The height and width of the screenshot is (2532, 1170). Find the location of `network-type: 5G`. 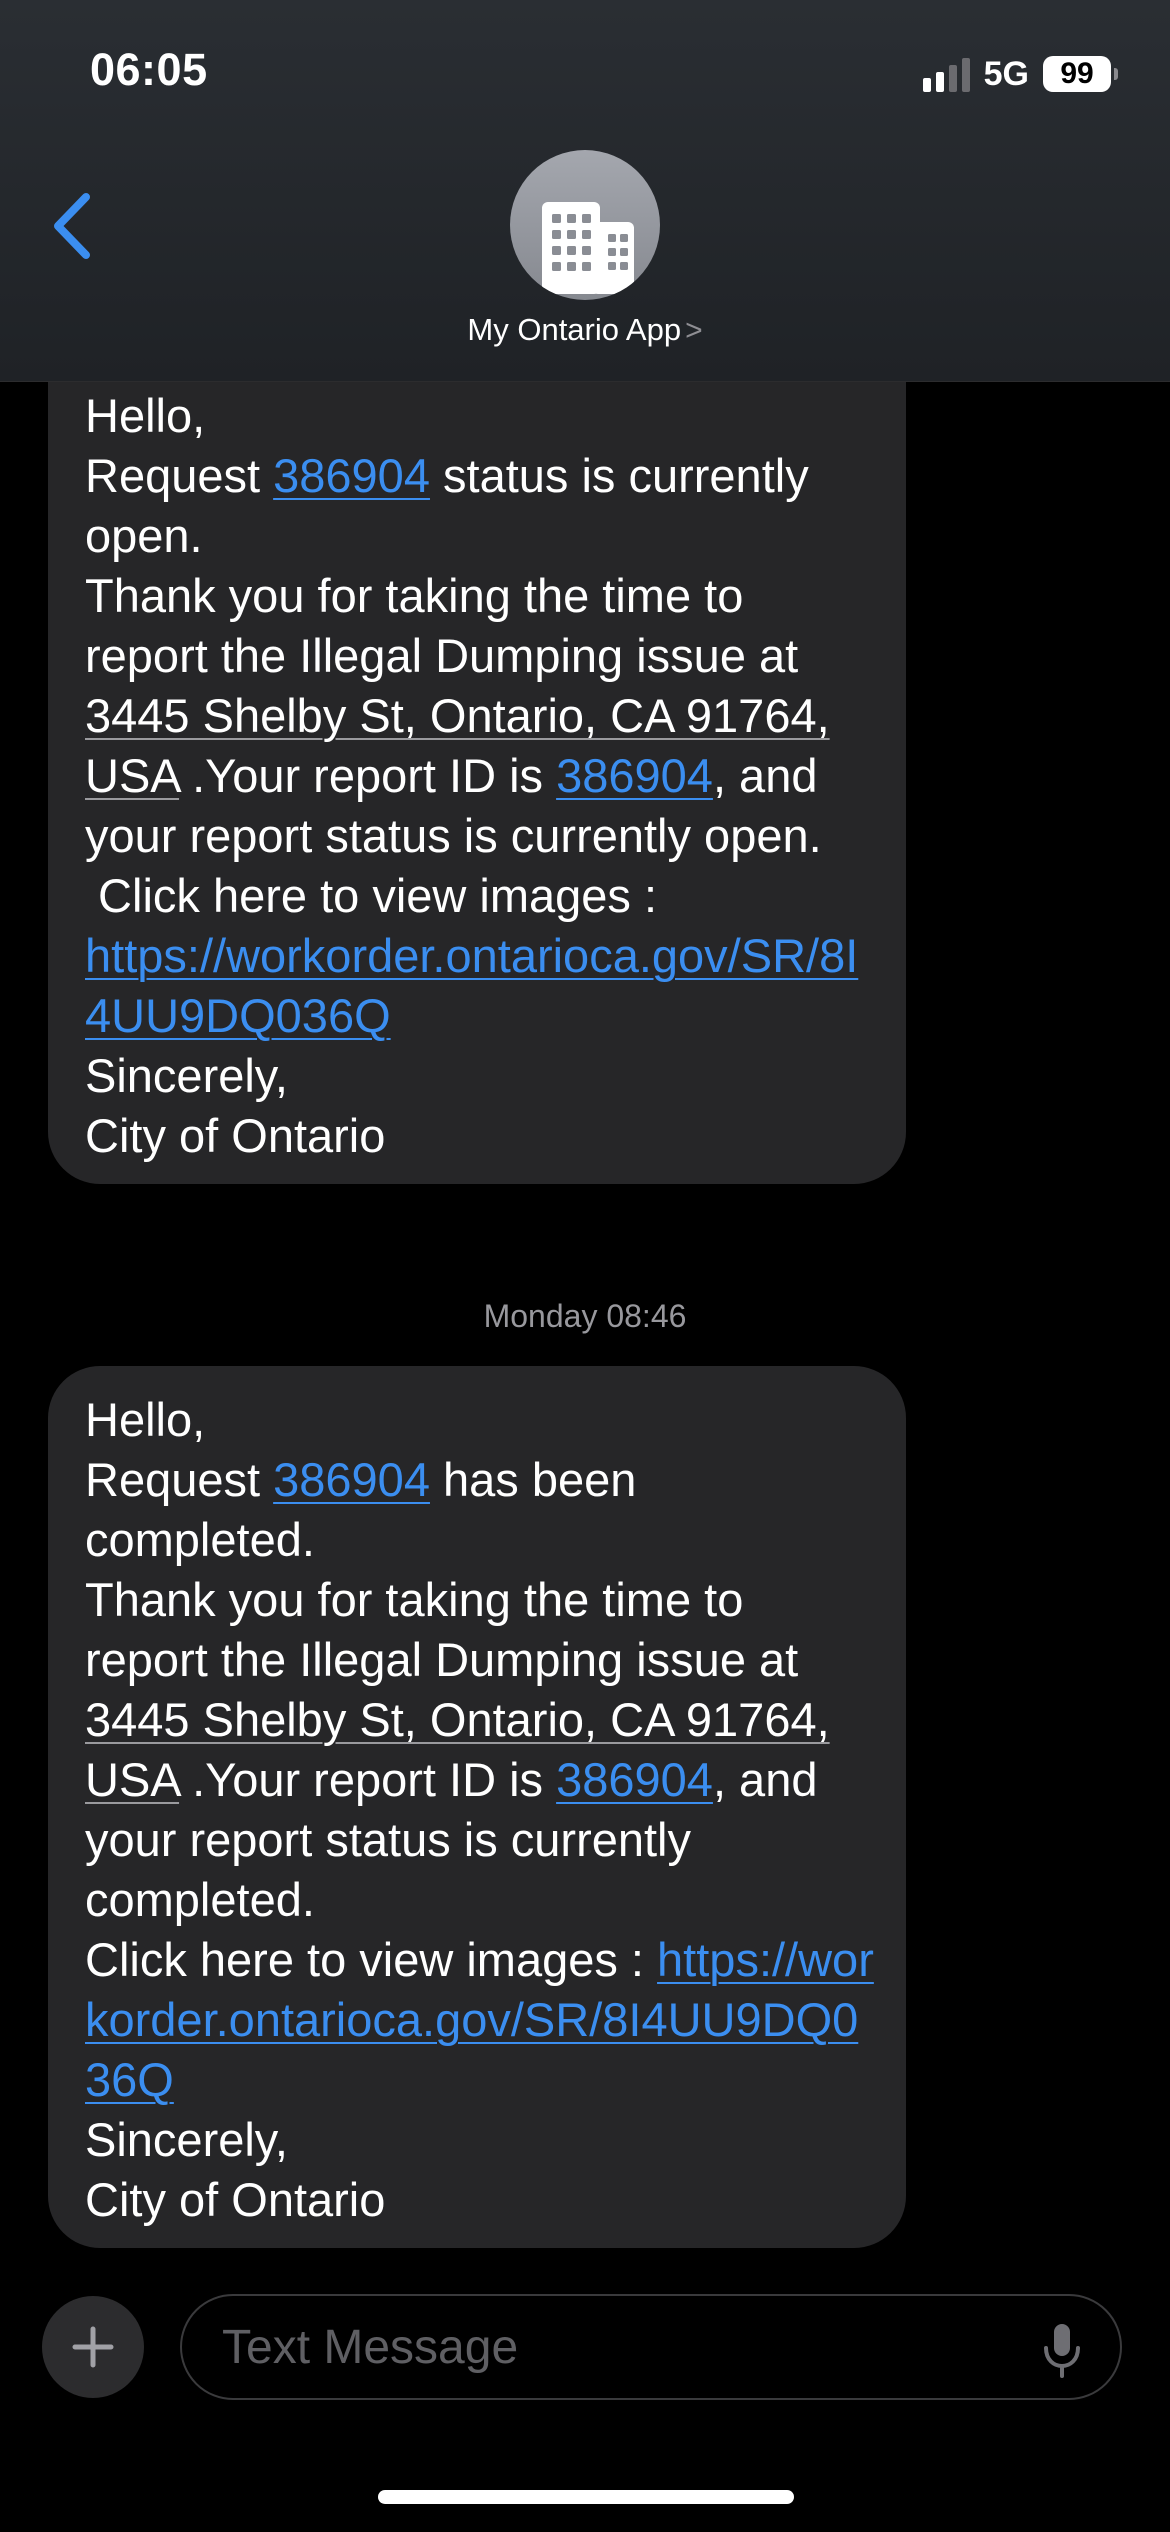

network-type: 5G is located at coordinates (1006, 73).